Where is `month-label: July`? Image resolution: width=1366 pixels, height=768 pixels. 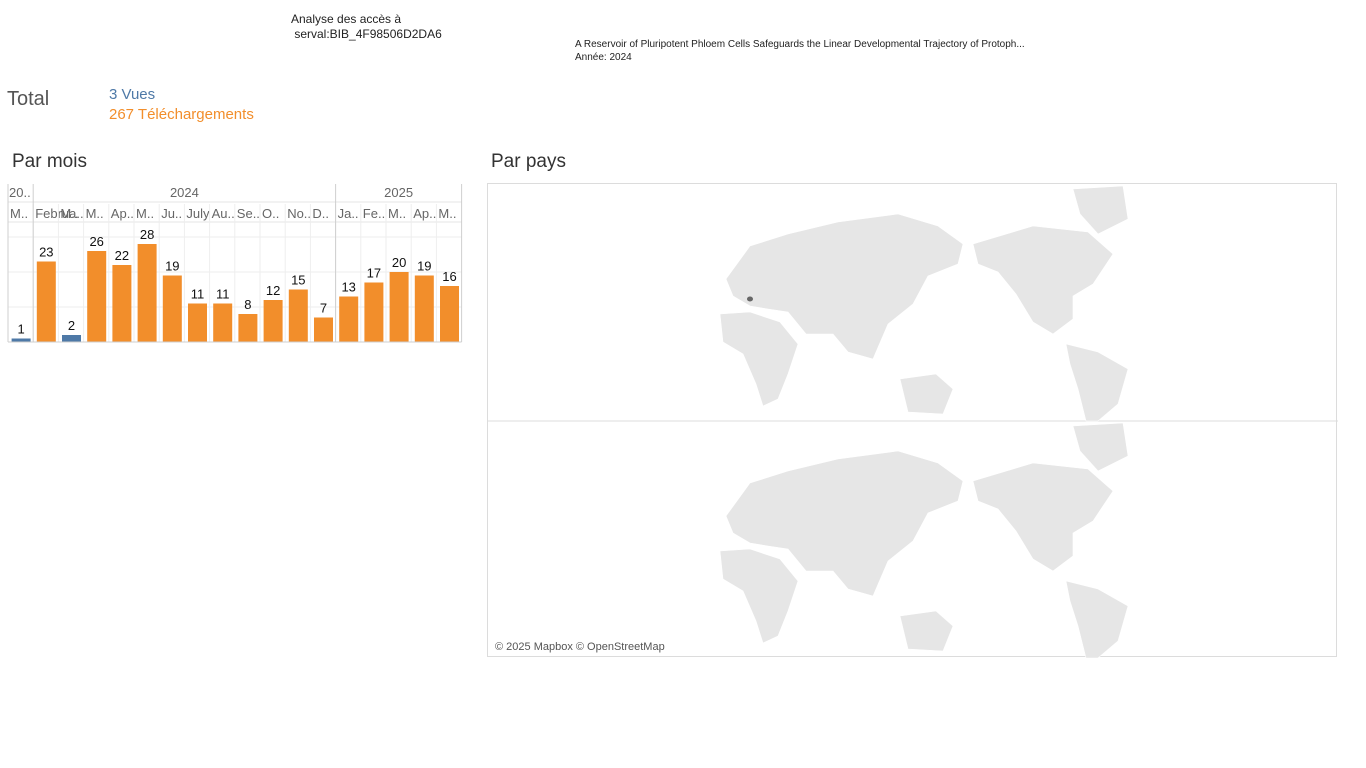
month-label: July is located at coordinates (198, 213).